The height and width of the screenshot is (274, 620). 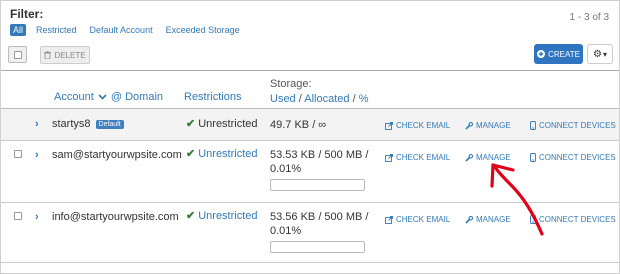 What do you see at coordinates (541, 54) in the screenshot?
I see `plus-circle-icon` at bounding box center [541, 54].